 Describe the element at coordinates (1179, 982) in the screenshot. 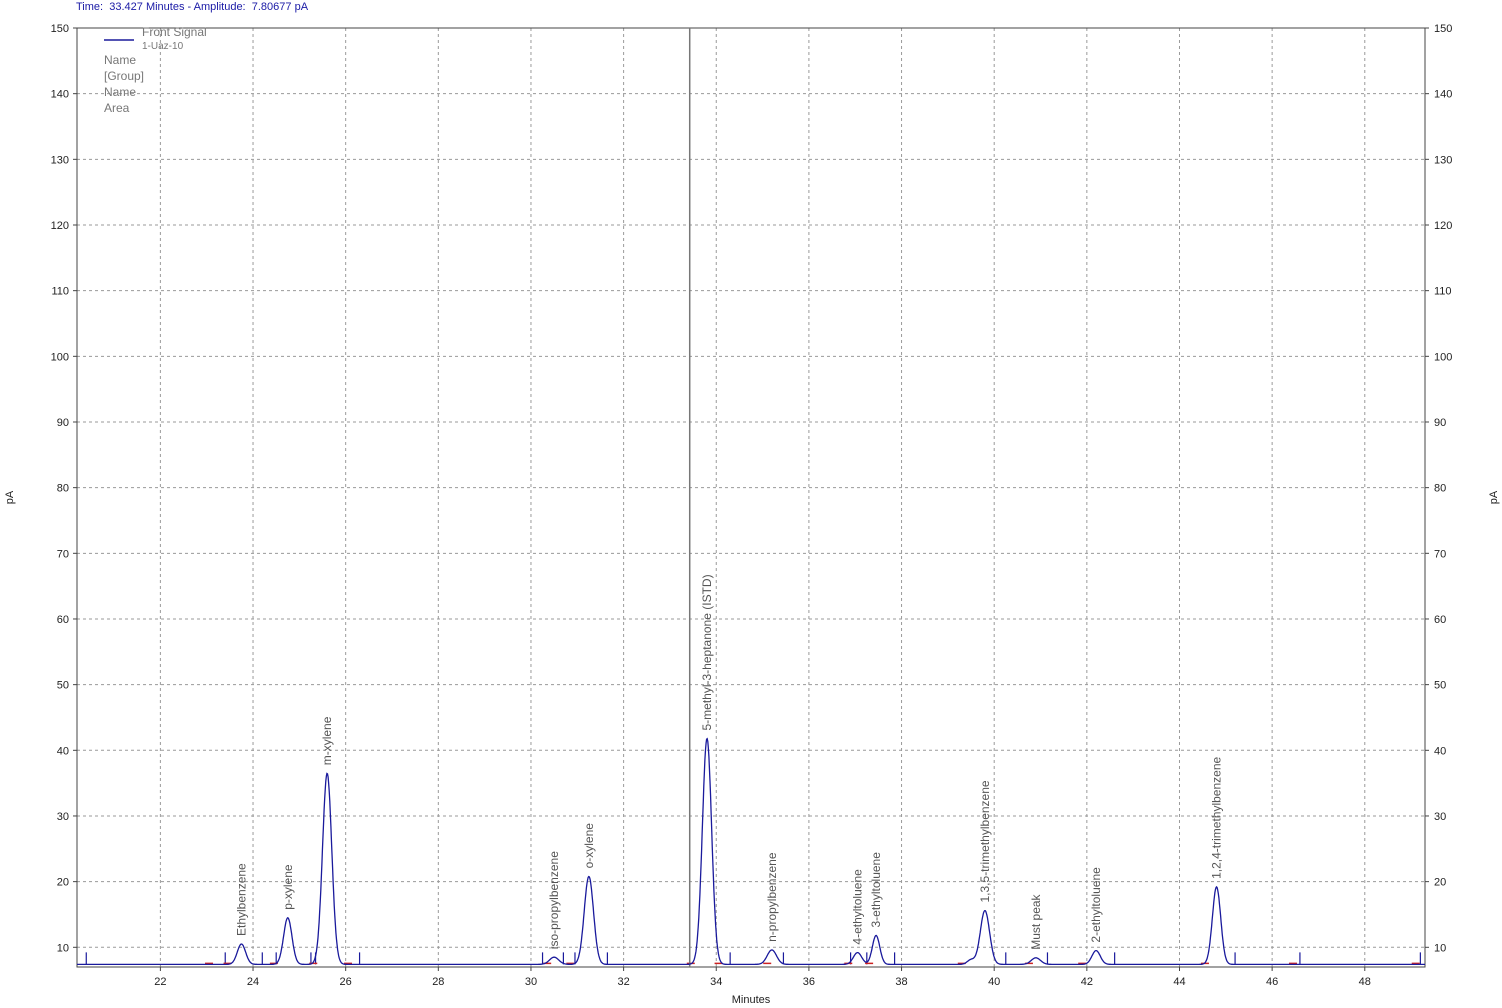

I see `x-tick-label: 44` at that location.